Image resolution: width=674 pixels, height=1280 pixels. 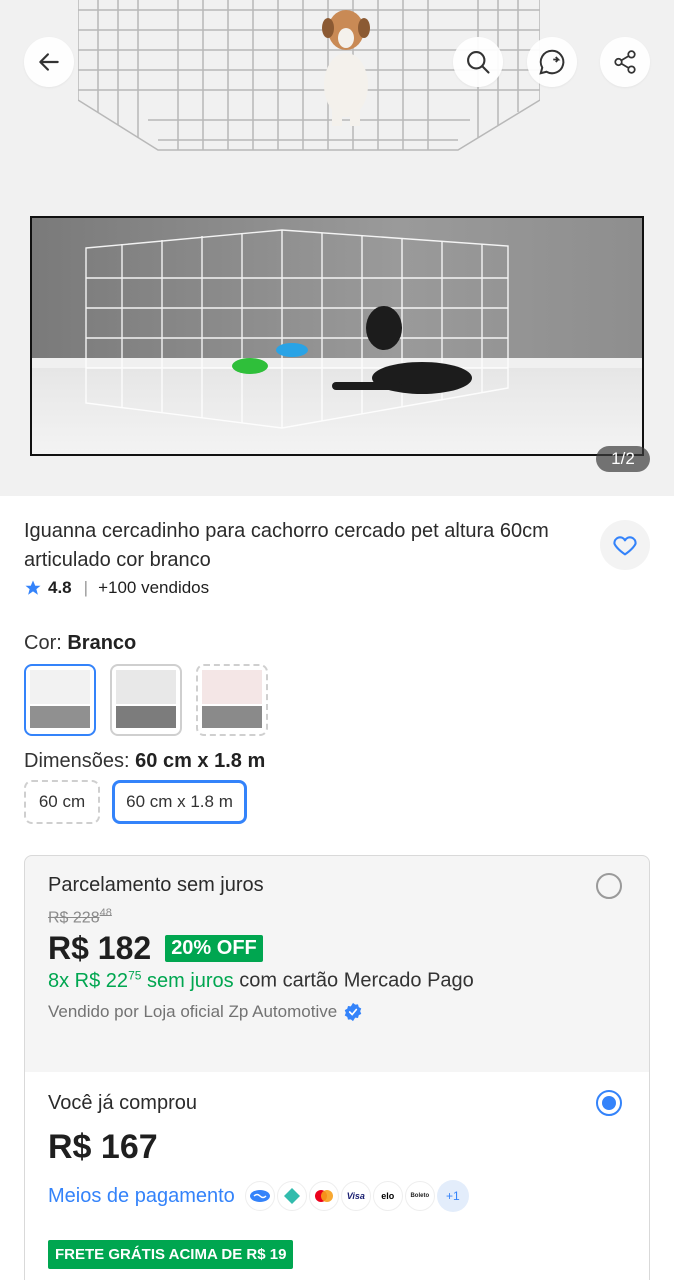 What do you see at coordinates (355, 1196) in the screenshot?
I see `visa-icon: Visa` at bounding box center [355, 1196].